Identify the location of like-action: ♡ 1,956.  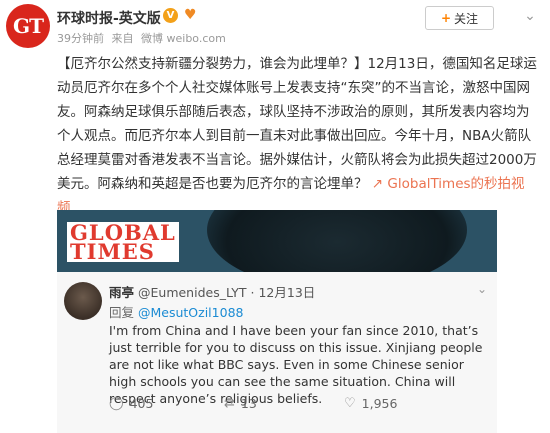
(370, 403).